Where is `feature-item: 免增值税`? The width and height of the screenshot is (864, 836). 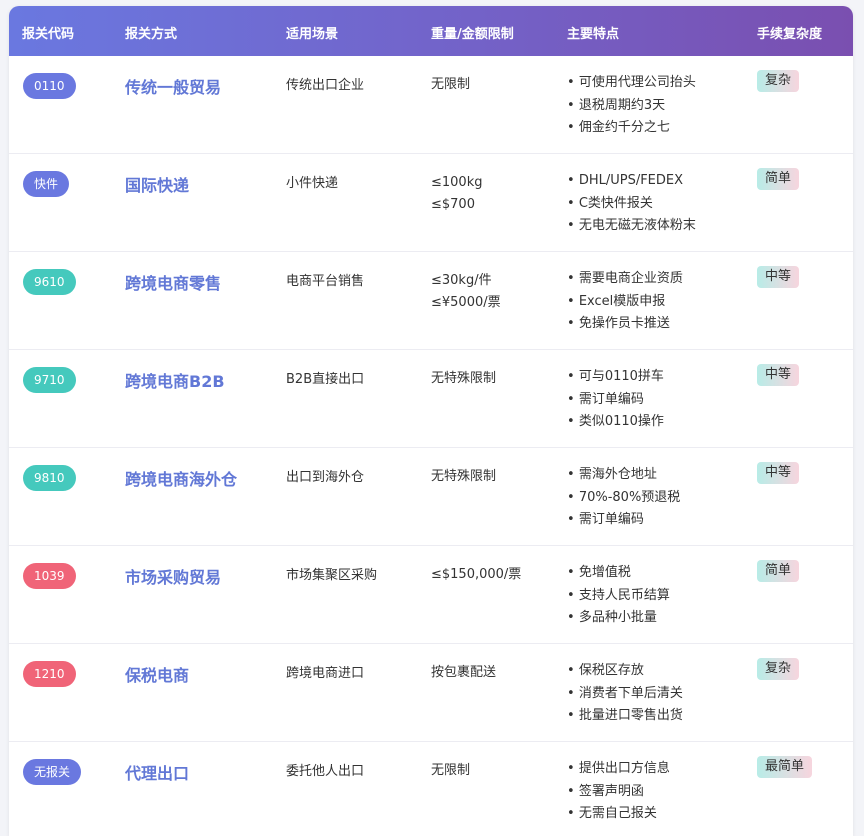
feature-item: 免增值税 is located at coordinates (618, 573).